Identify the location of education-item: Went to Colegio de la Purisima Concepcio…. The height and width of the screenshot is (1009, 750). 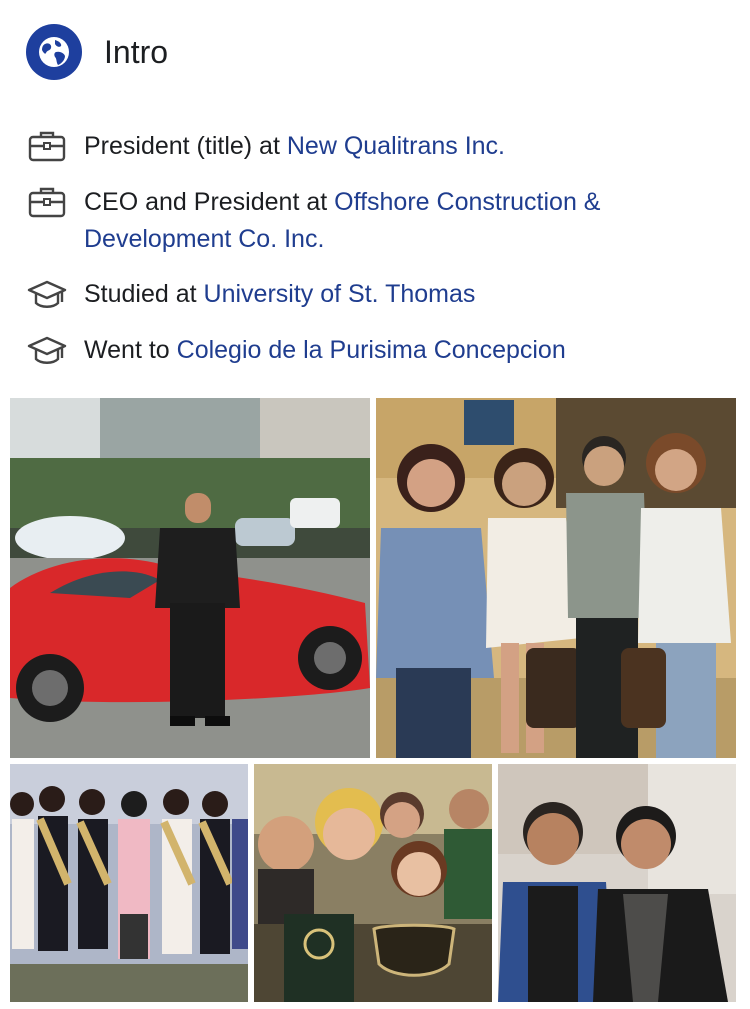
(376, 351).